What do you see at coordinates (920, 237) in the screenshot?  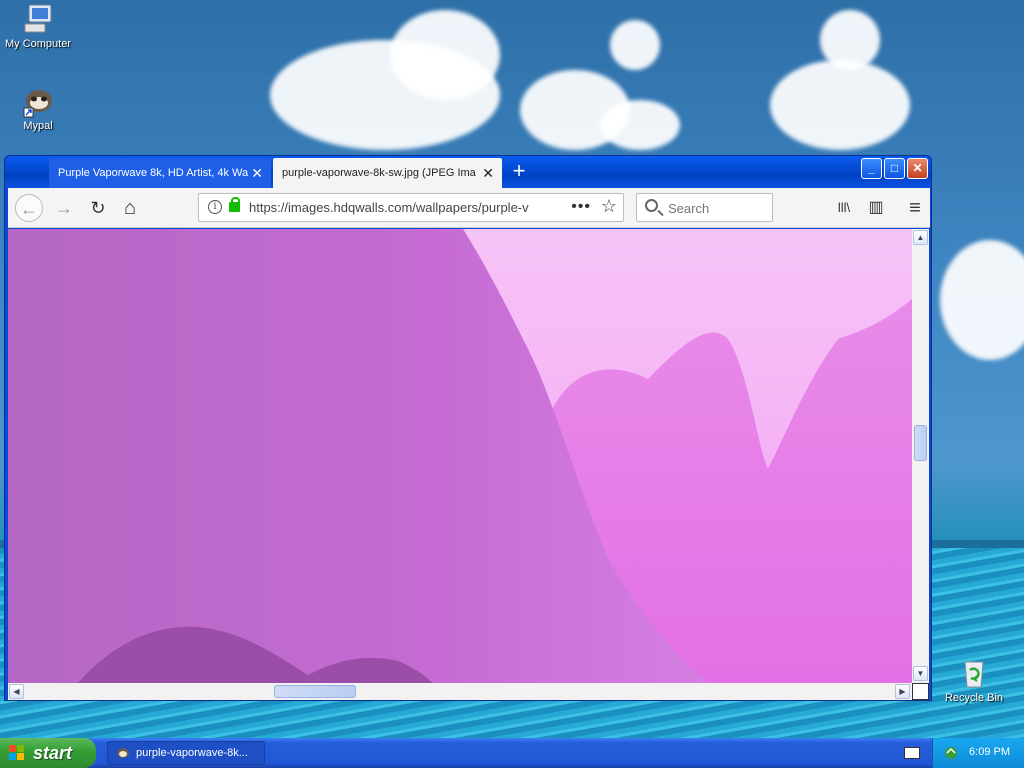 I see `scroll-up-button: ▲` at bounding box center [920, 237].